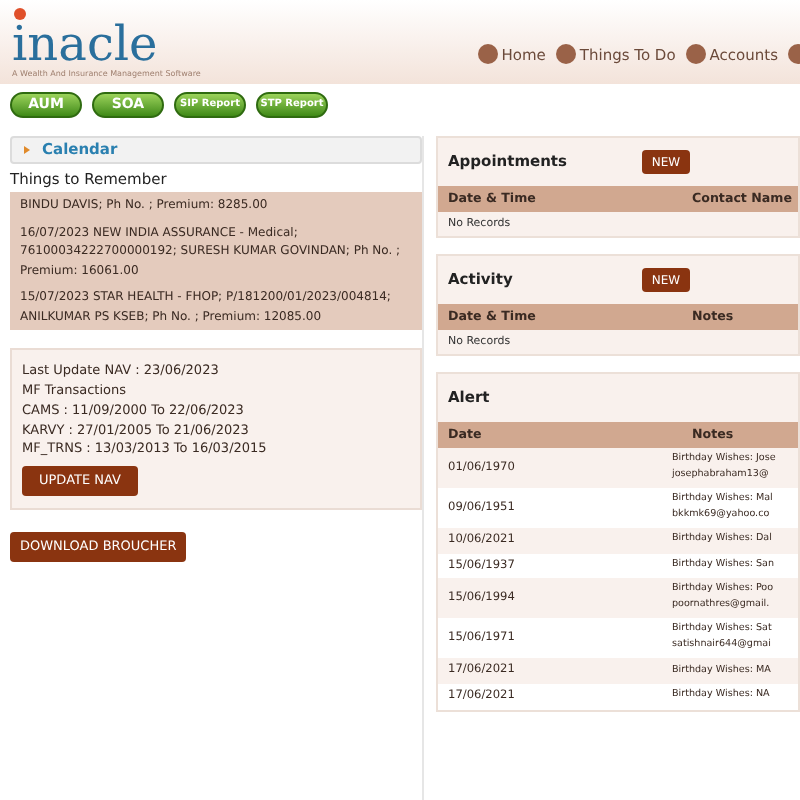 This screenshot has width=800, height=800. What do you see at coordinates (85, 44) in the screenshot?
I see `logo-text: inacle` at bounding box center [85, 44].